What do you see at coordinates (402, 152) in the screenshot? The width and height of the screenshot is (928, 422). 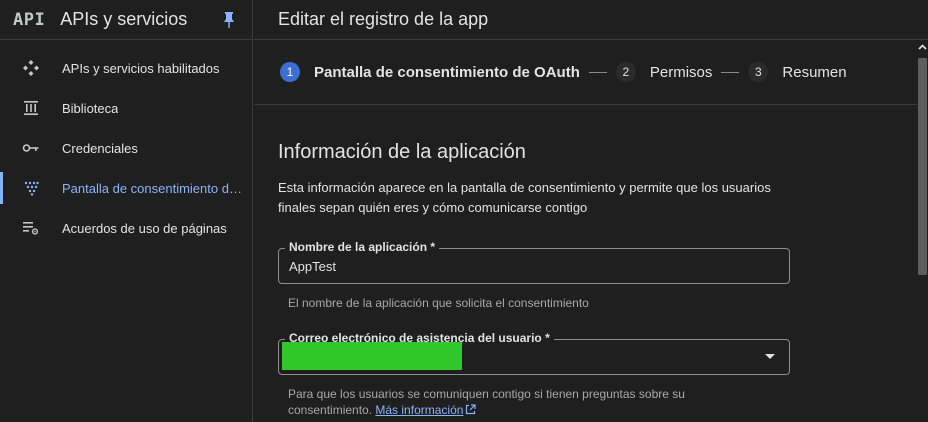 I see `section-title: Información de la aplicación` at bounding box center [402, 152].